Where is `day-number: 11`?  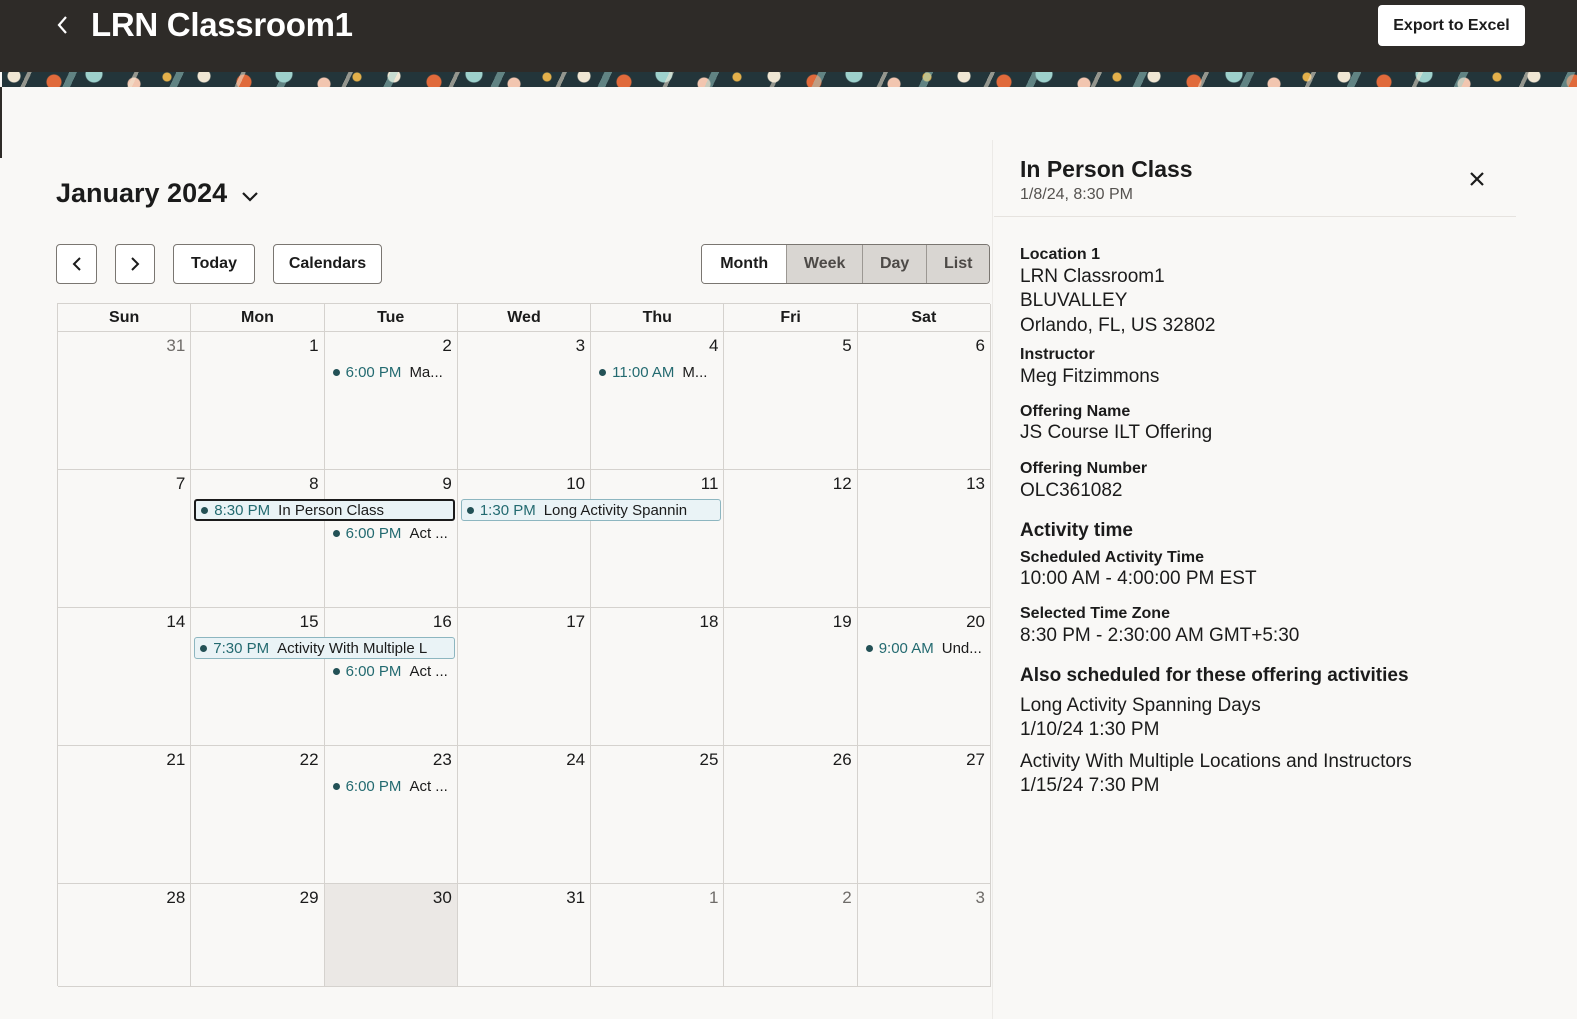 day-number: 11 is located at coordinates (709, 483).